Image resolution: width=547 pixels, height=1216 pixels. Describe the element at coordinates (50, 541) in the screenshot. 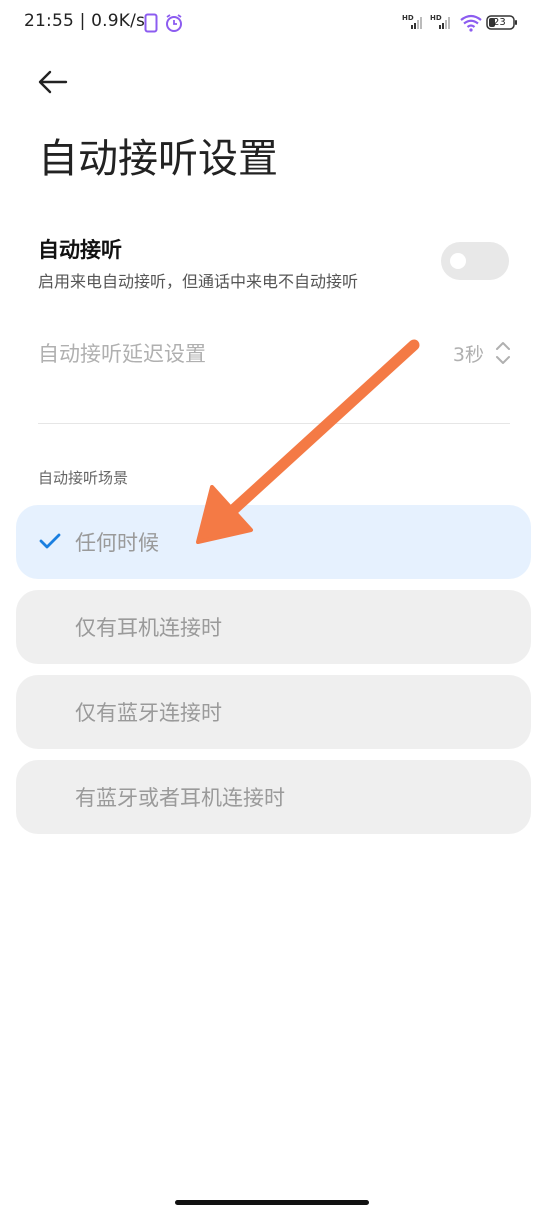

I see `checkmark-icon` at that location.